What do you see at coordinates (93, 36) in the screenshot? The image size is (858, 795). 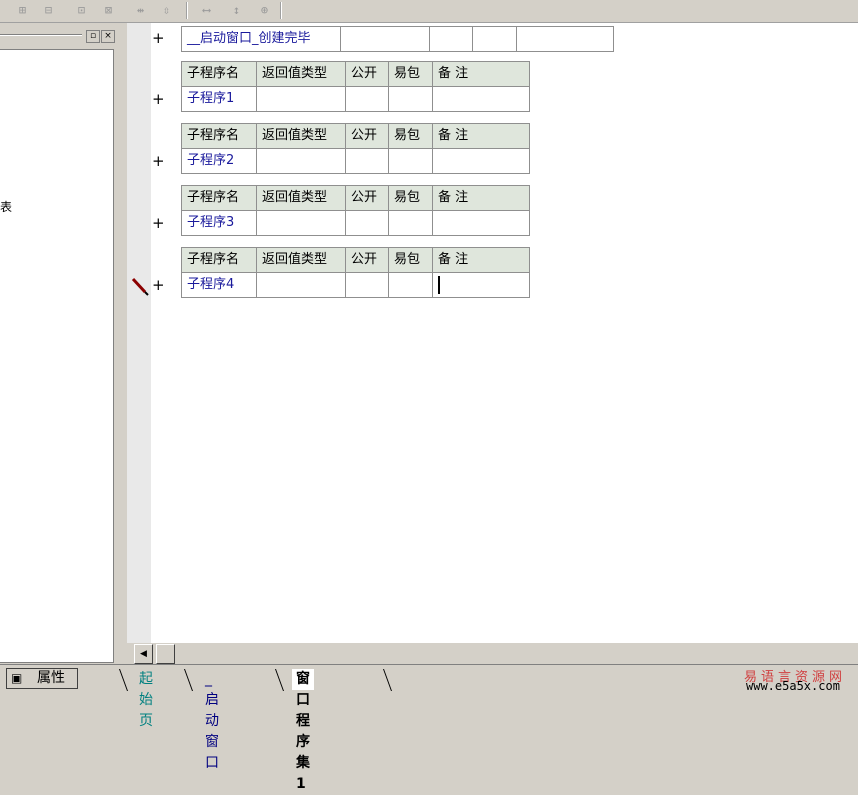 I see `restore-icon: ▫` at bounding box center [93, 36].